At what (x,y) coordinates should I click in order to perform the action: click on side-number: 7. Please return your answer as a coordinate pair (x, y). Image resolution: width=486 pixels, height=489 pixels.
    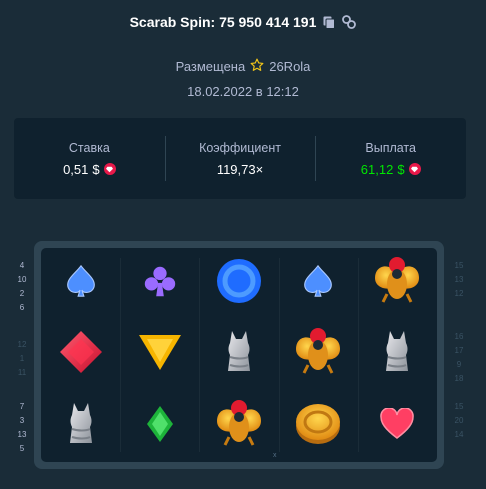
    Looking at the image, I should click on (22, 406).